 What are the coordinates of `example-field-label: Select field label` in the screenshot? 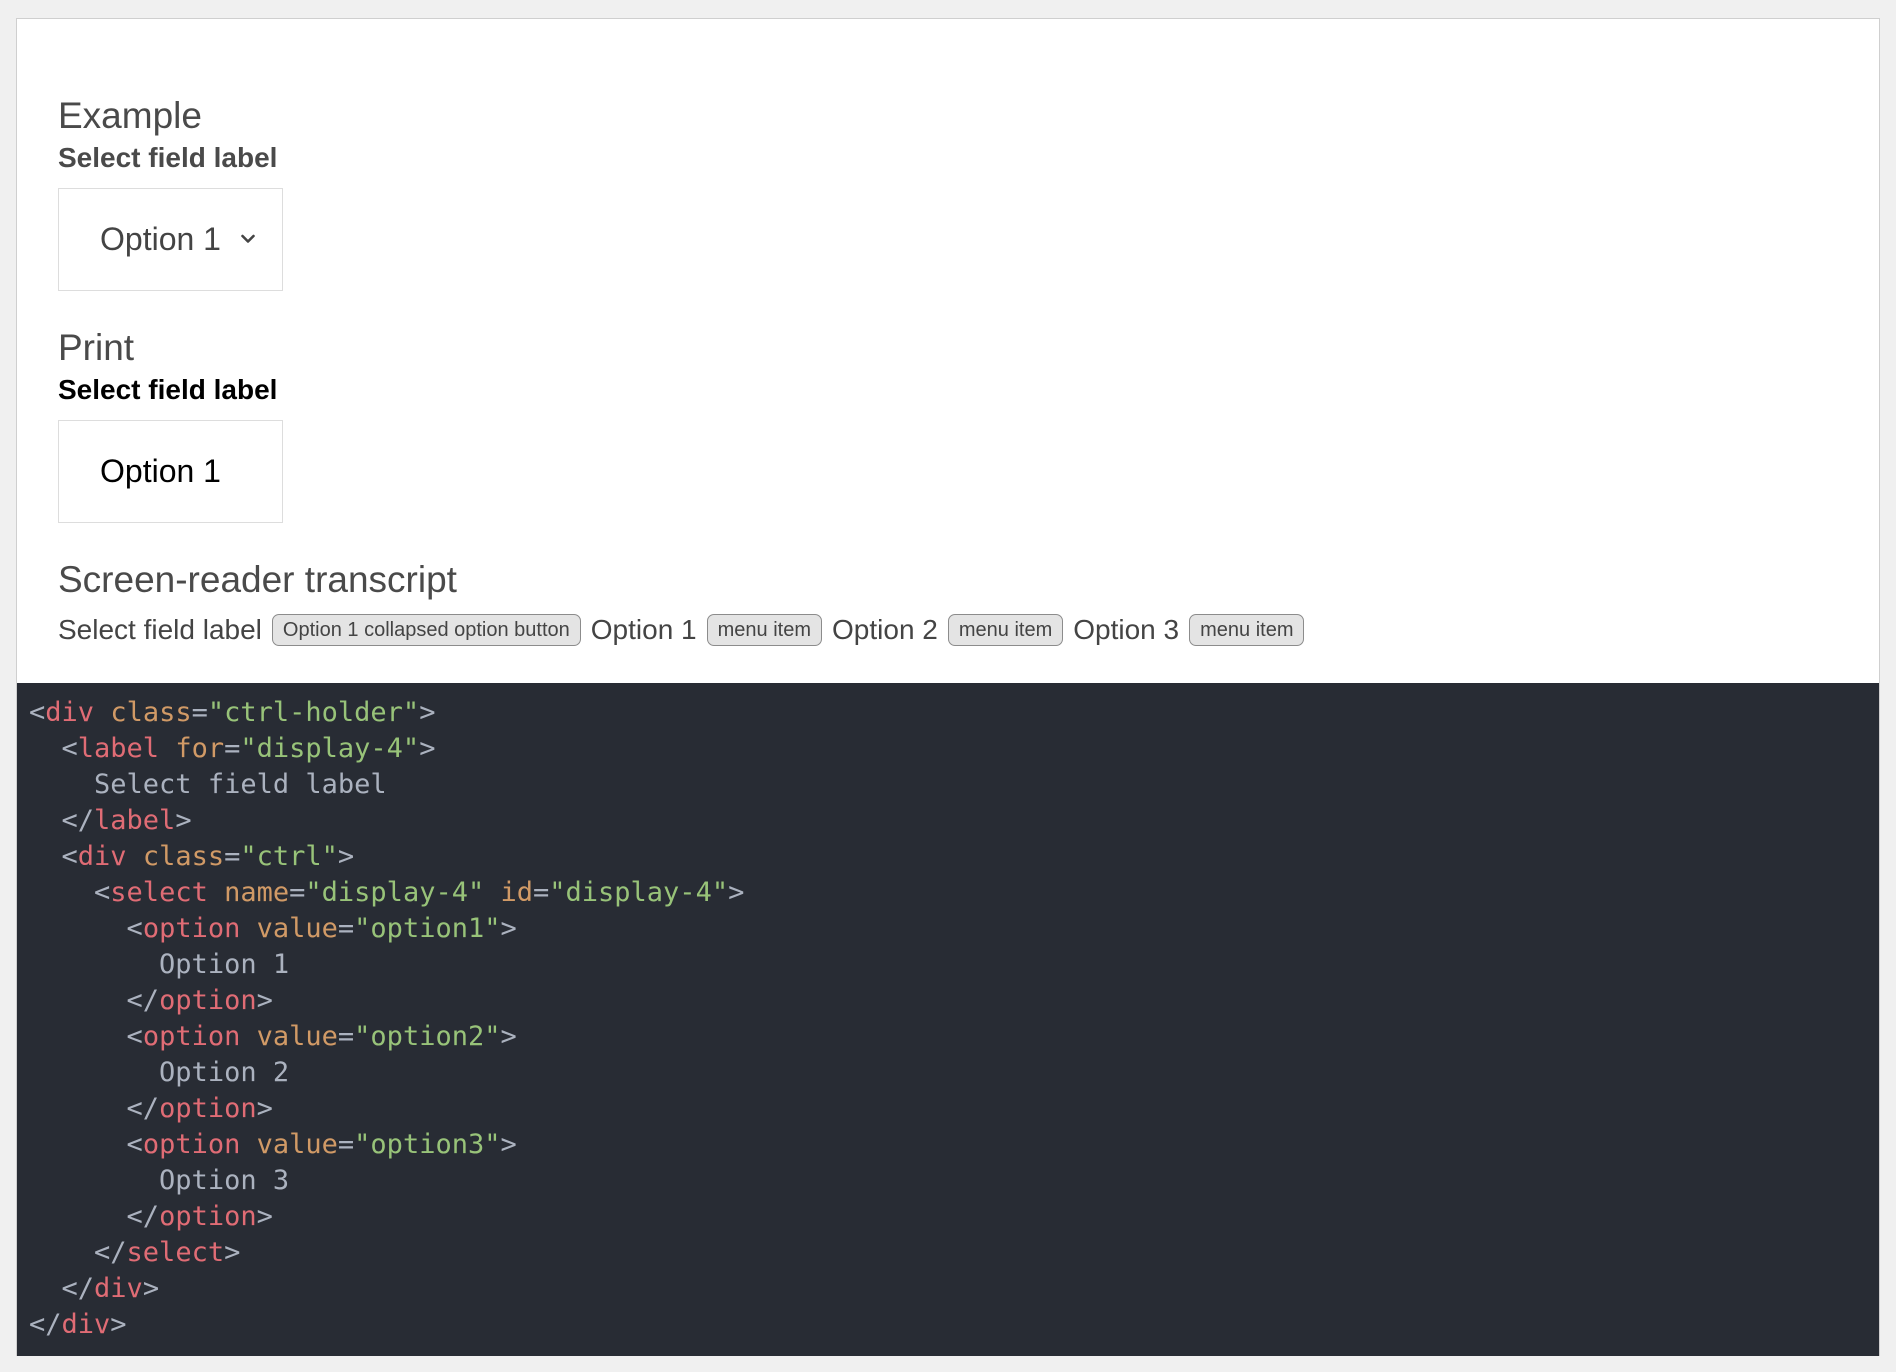 It's located at (168, 157).